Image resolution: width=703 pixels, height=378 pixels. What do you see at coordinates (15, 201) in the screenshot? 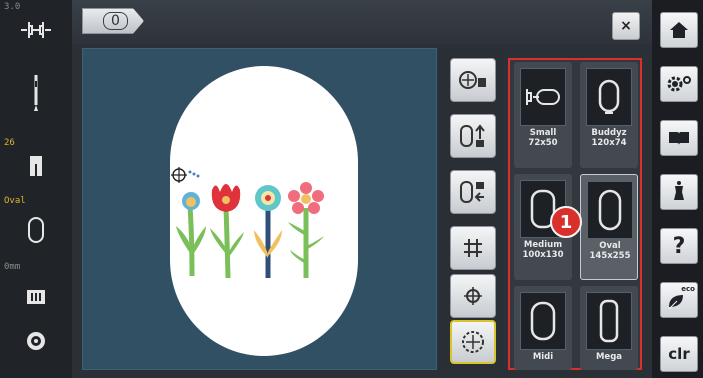
I see `hoop-name-label: Oval` at bounding box center [15, 201].